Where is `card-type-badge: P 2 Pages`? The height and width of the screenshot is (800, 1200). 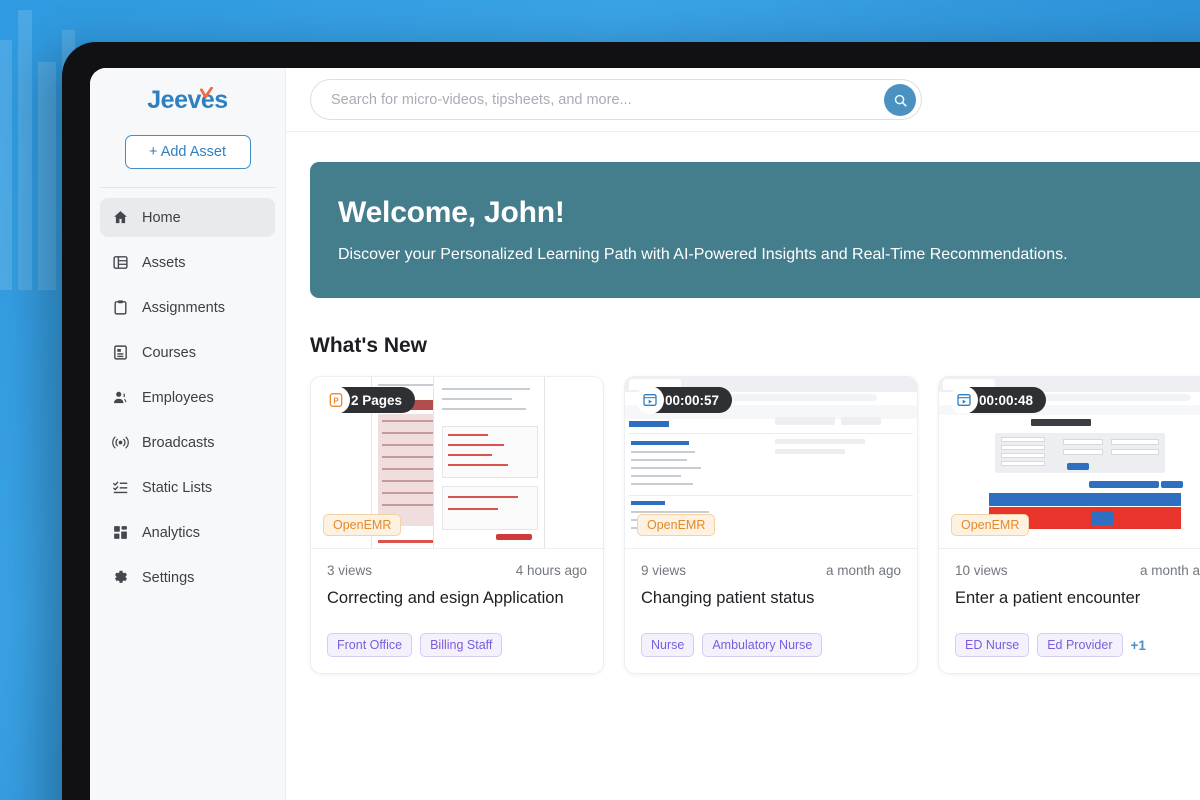
card-type-badge: P 2 Pages is located at coordinates (369, 400).